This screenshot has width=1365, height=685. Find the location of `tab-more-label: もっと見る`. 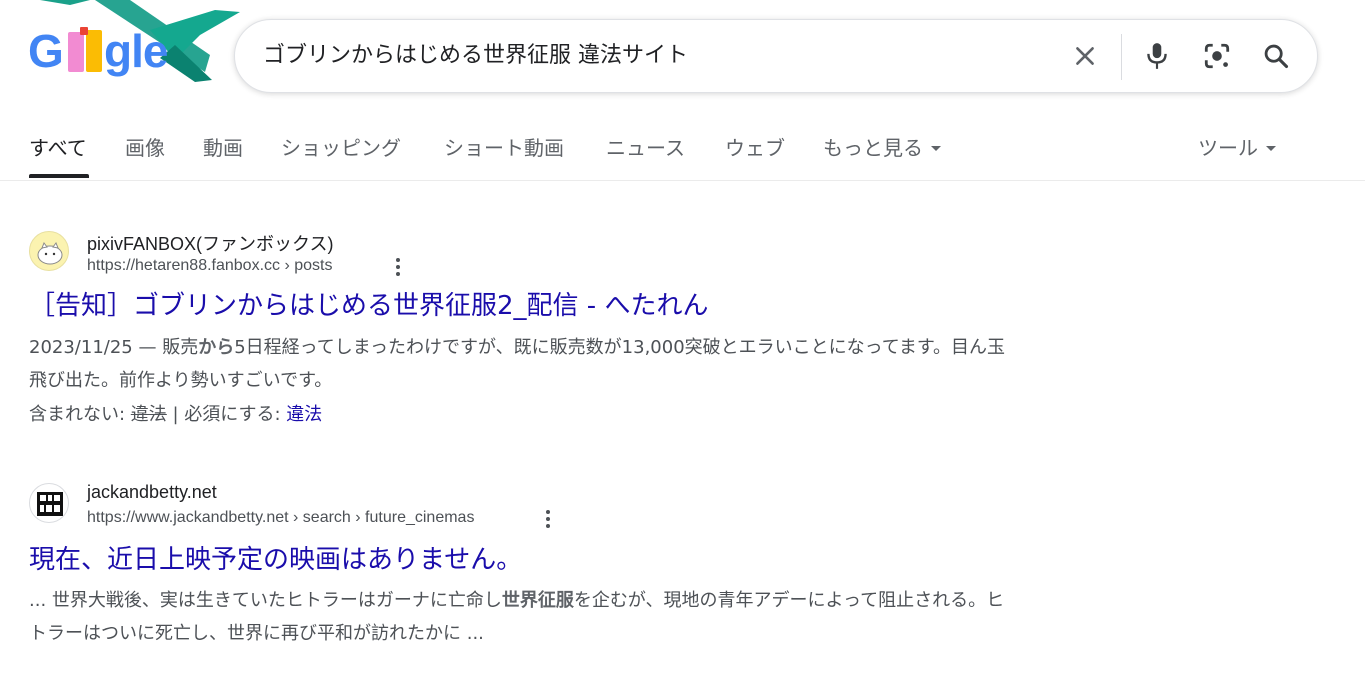

tab-more-label: もっと見る is located at coordinates (873, 148).